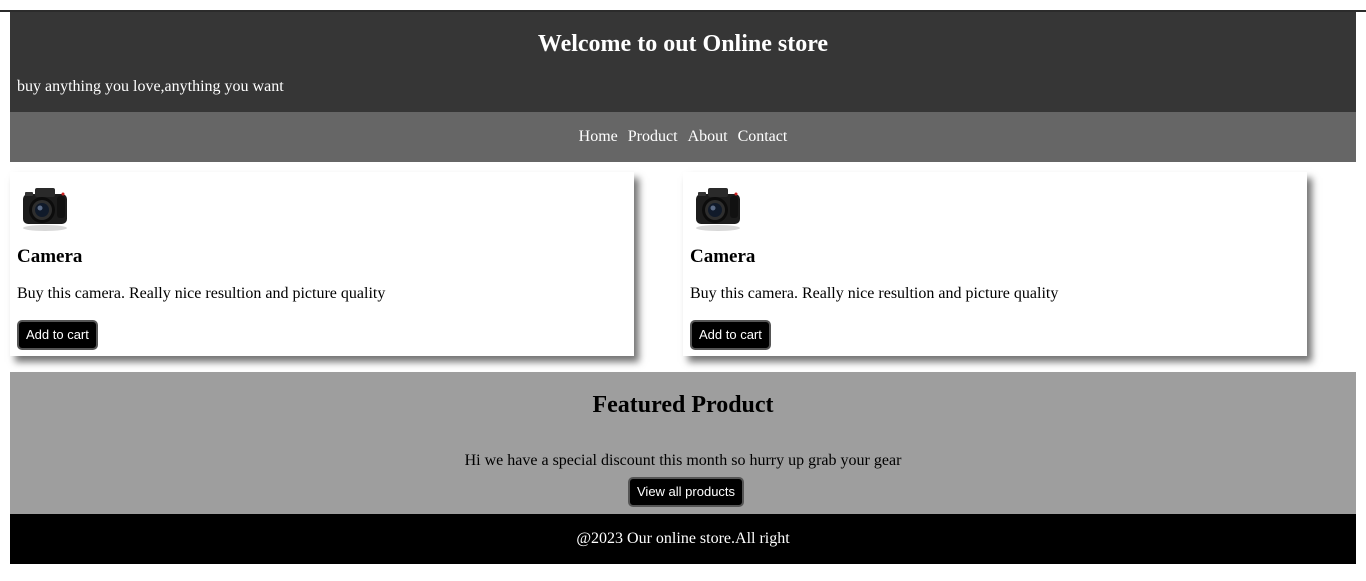 Image resolution: width=1366 pixels, height=581 pixels. I want to click on site-tagline: buy anything you love,anything you want, so click(150, 86).